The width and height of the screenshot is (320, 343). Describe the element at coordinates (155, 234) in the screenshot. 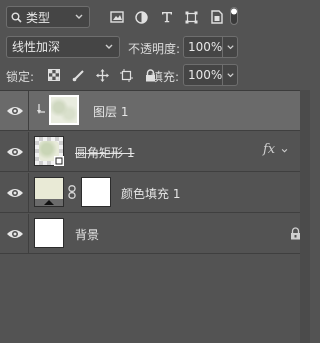

I see `layer-row-background: 背景` at that location.